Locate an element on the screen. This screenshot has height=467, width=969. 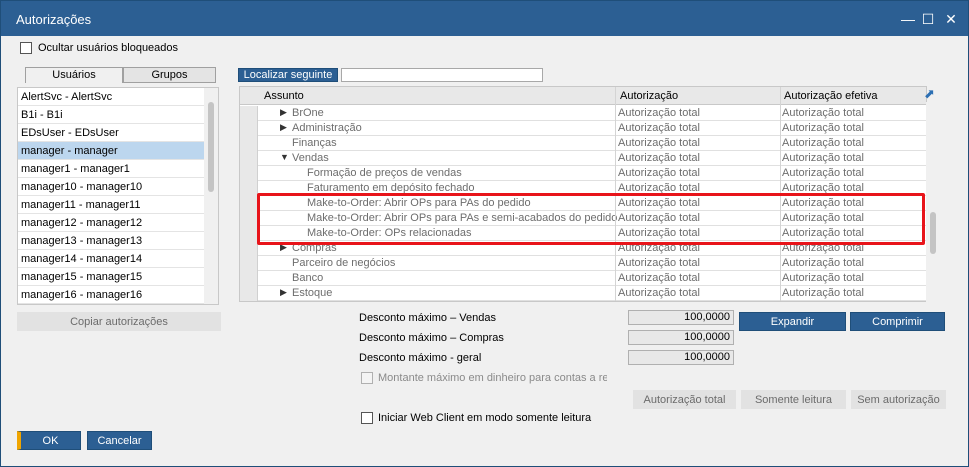
tab-users: Usuários is located at coordinates (74, 75).